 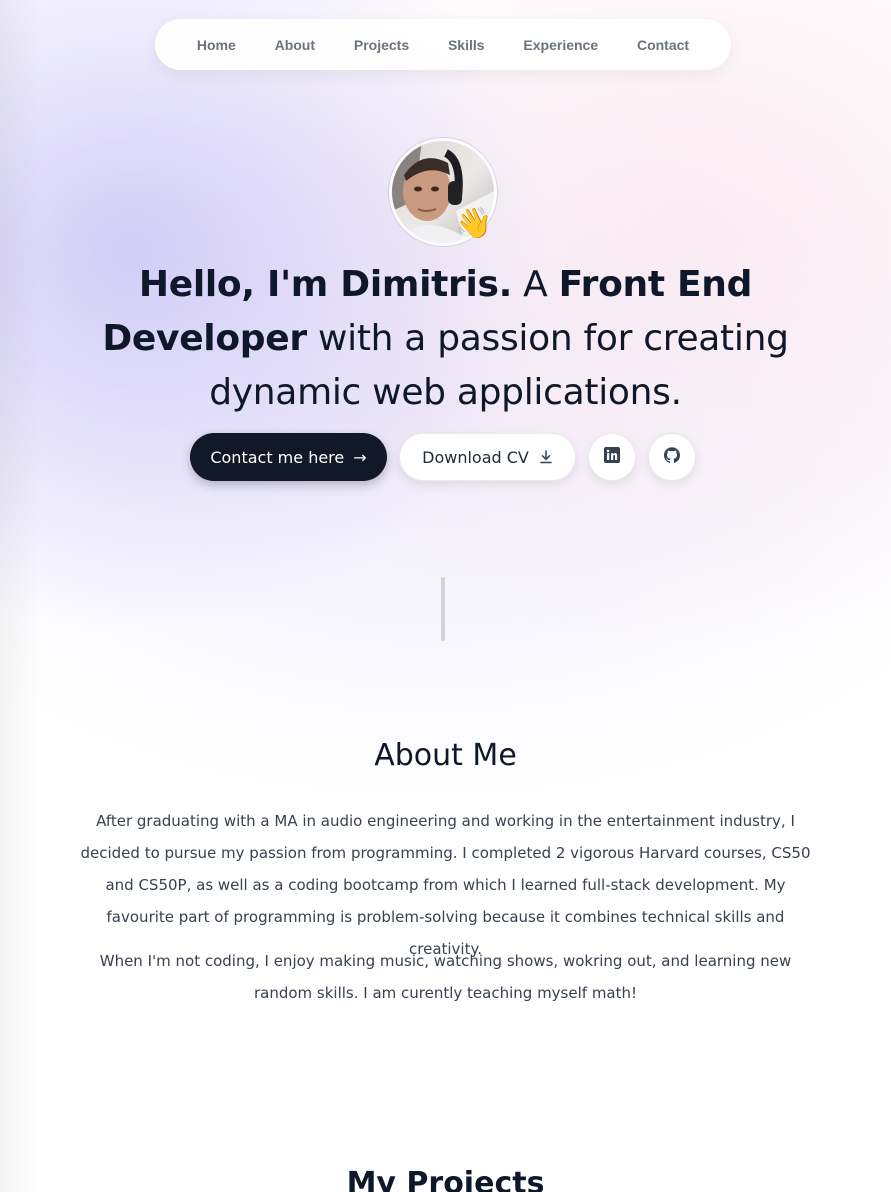 I want to click on nav-contact: Contact, so click(x=663, y=45).